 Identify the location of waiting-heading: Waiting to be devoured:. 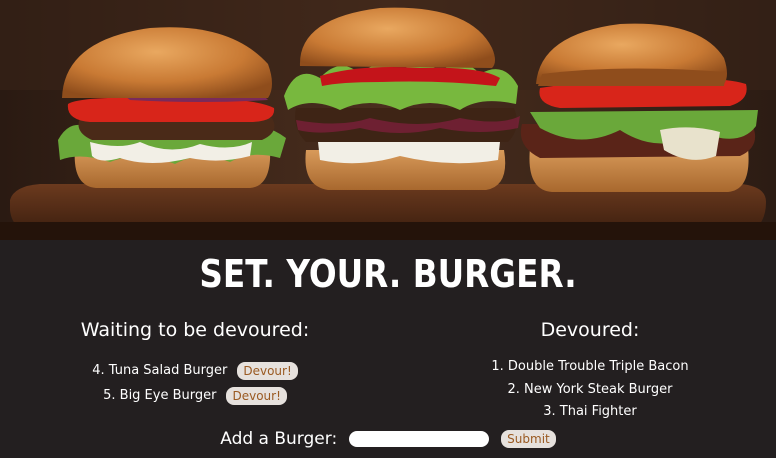
(195, 330).